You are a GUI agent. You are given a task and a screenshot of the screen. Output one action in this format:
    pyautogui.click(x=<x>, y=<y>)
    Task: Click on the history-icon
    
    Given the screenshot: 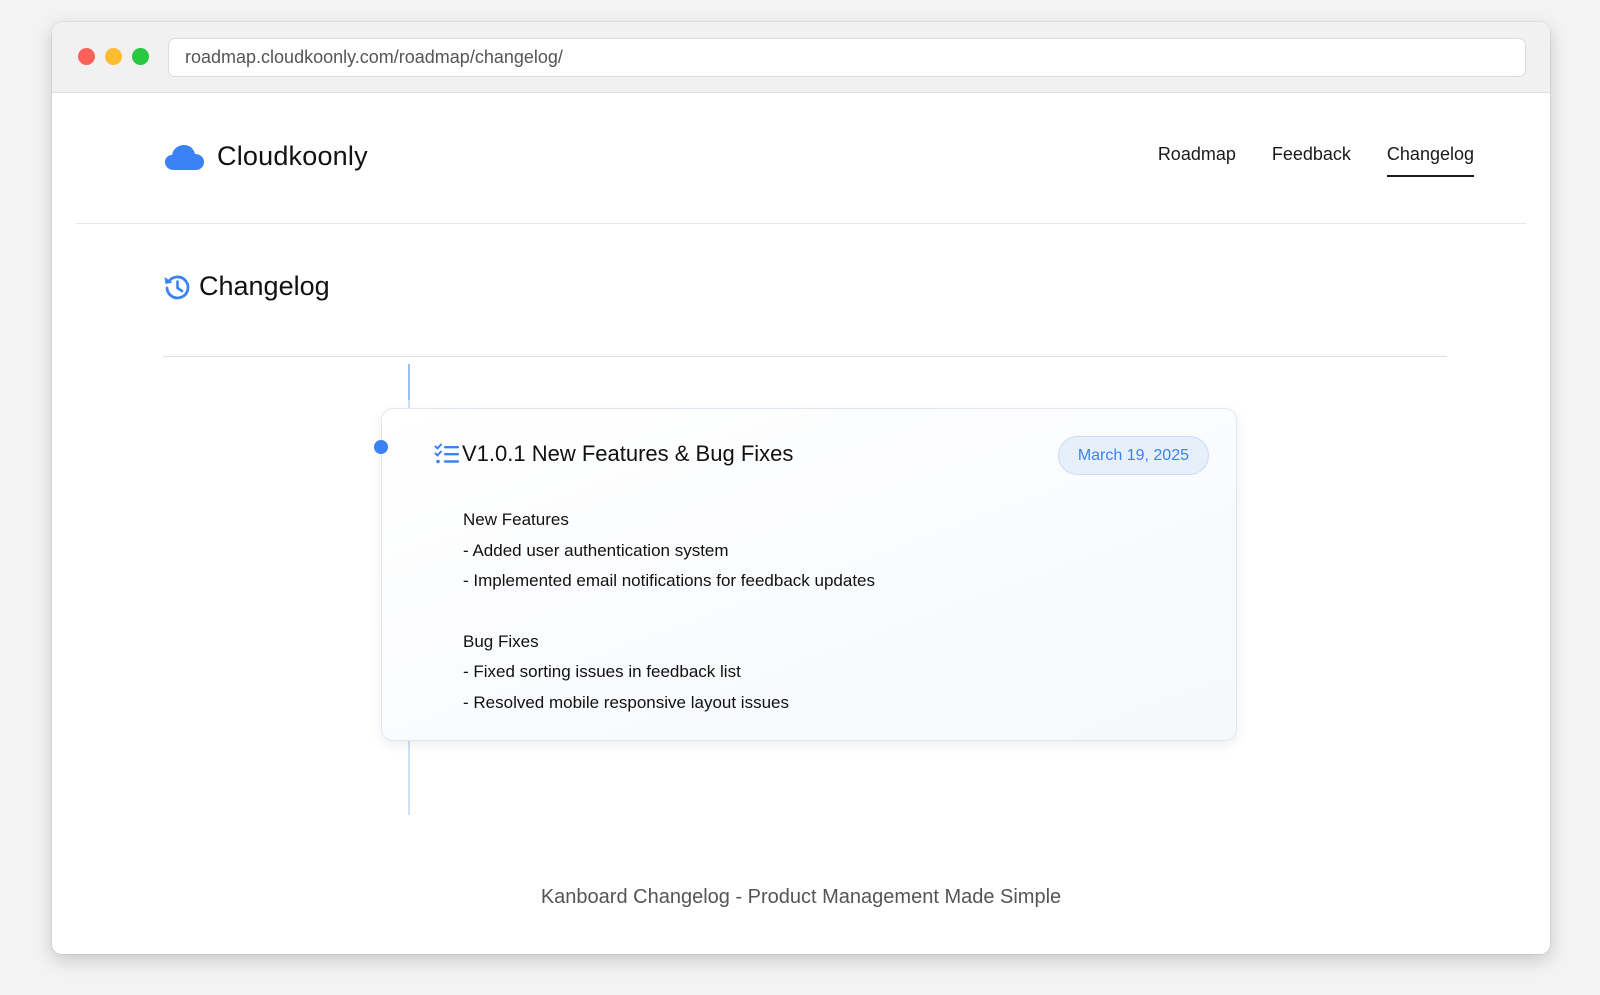 What is the action you would take?
    pyautogui.click(x=177, y=287)
    